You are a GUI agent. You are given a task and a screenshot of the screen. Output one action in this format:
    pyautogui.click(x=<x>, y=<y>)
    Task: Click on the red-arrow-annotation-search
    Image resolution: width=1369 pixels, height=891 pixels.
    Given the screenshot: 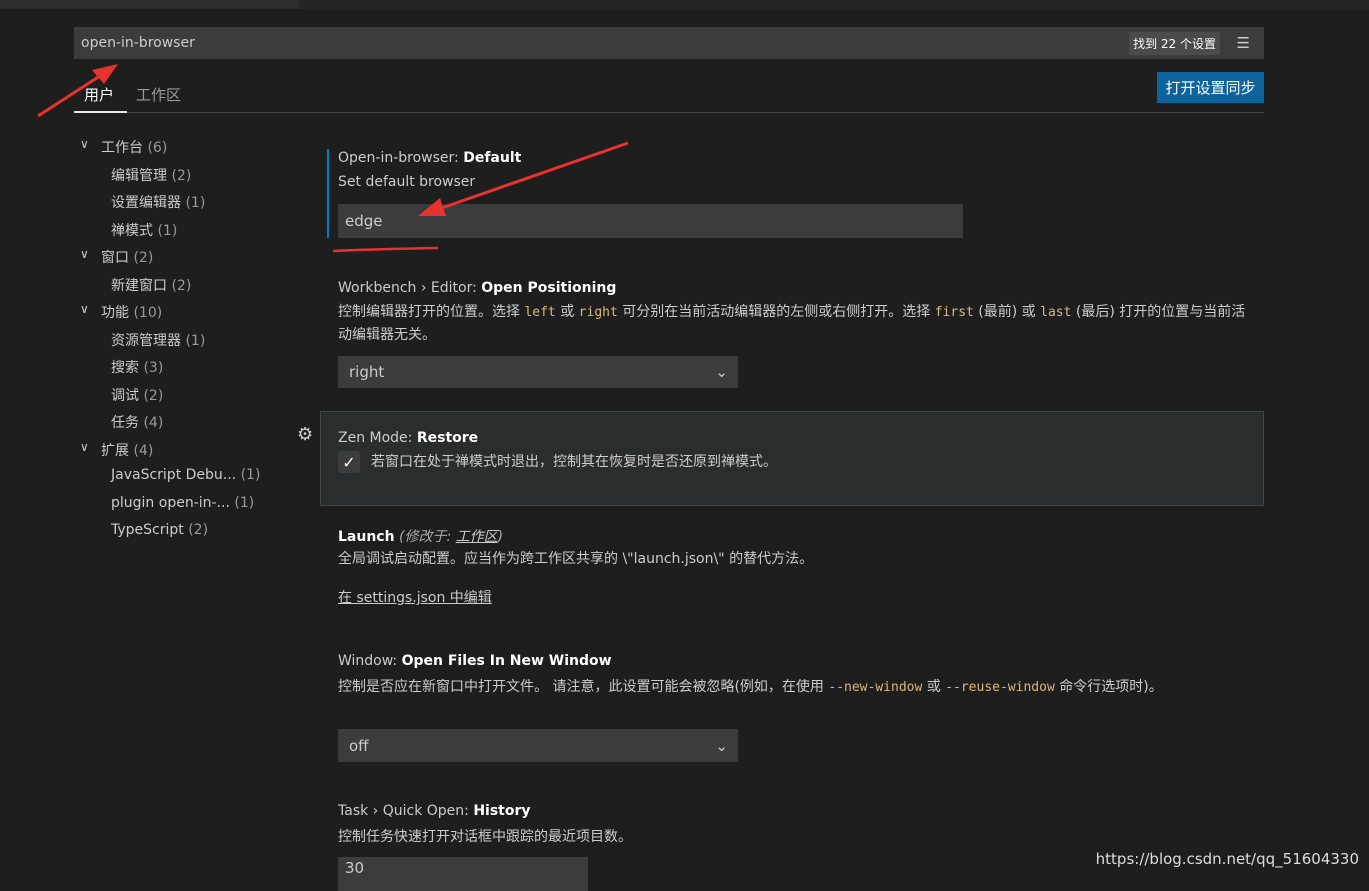 What is the action you would take?
    pyautogui.click(x=77, y=91)
    